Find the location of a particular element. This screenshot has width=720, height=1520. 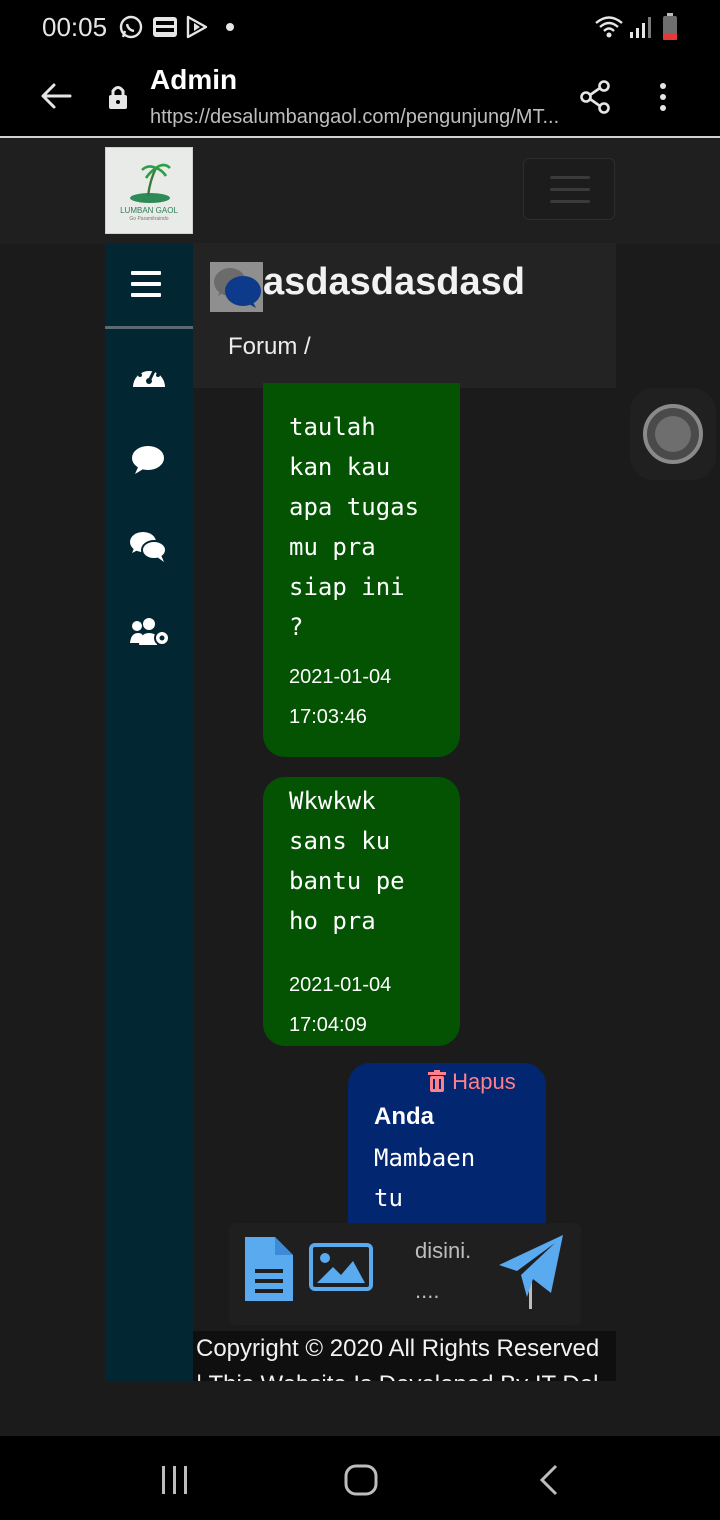

message-text: Wkwkwk sans ku bantu pe ho pra is located at coordinates (347, 861).